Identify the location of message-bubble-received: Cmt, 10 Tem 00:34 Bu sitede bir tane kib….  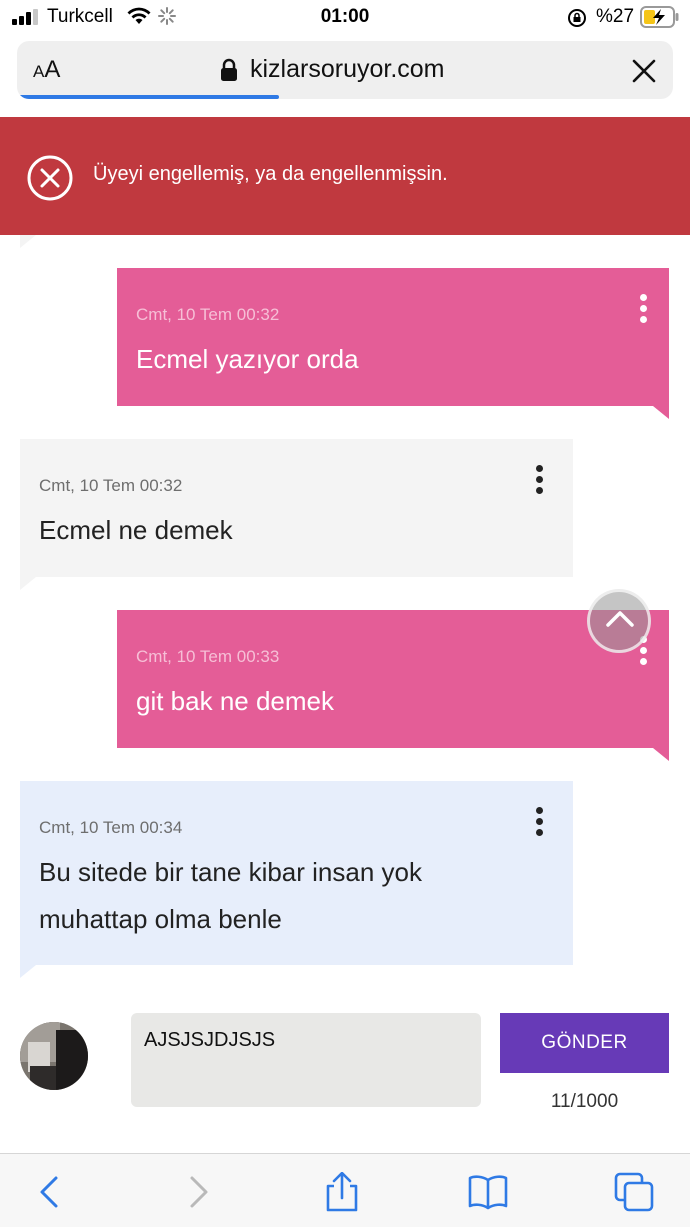
(296, 879).